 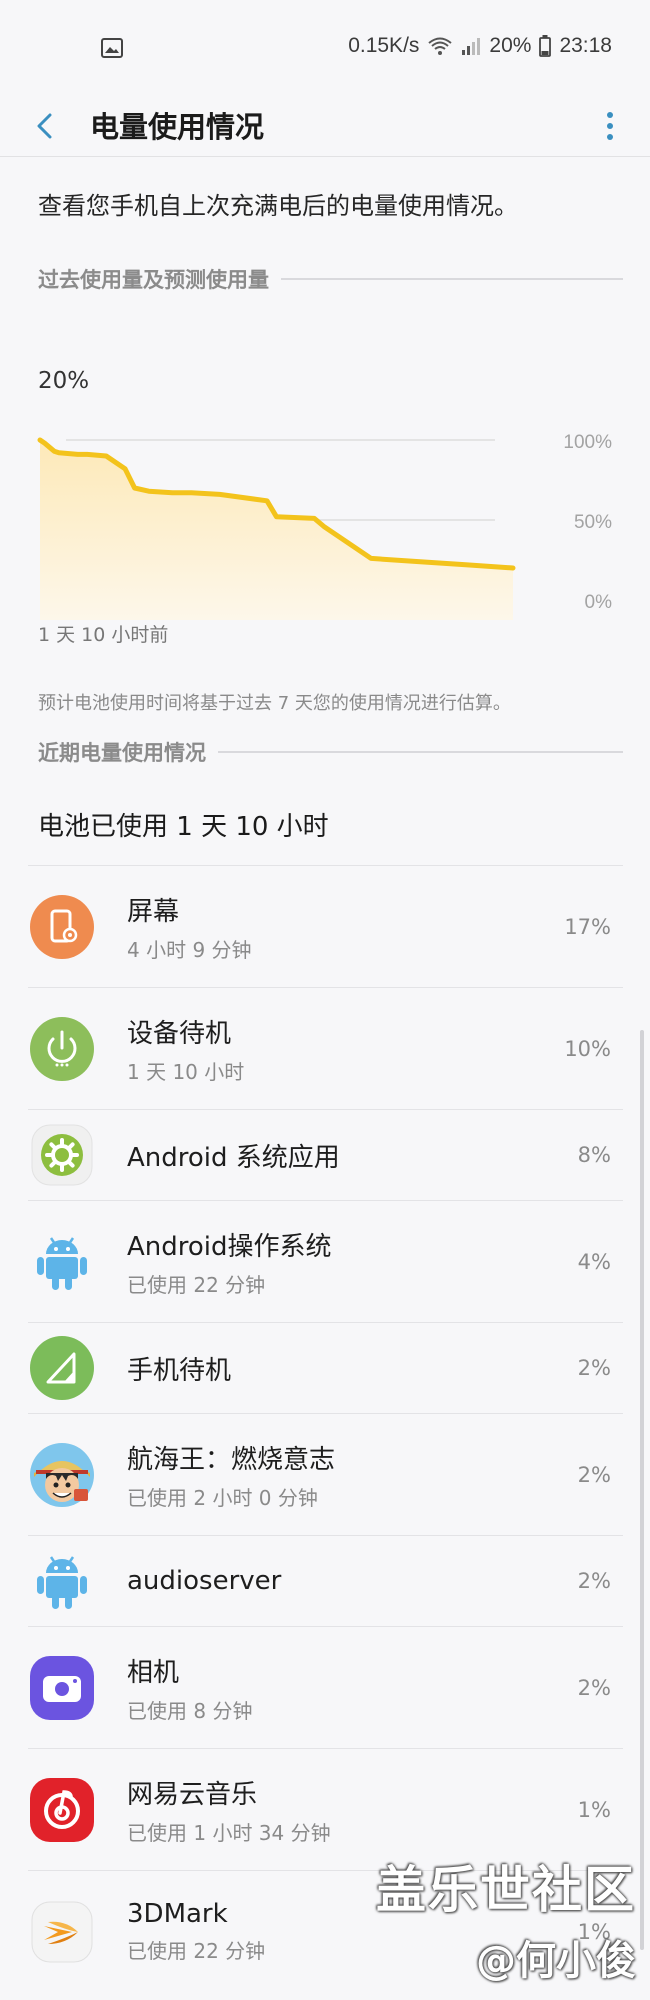 I want to click on netease-music-icon, so click(x=62, y=1809).